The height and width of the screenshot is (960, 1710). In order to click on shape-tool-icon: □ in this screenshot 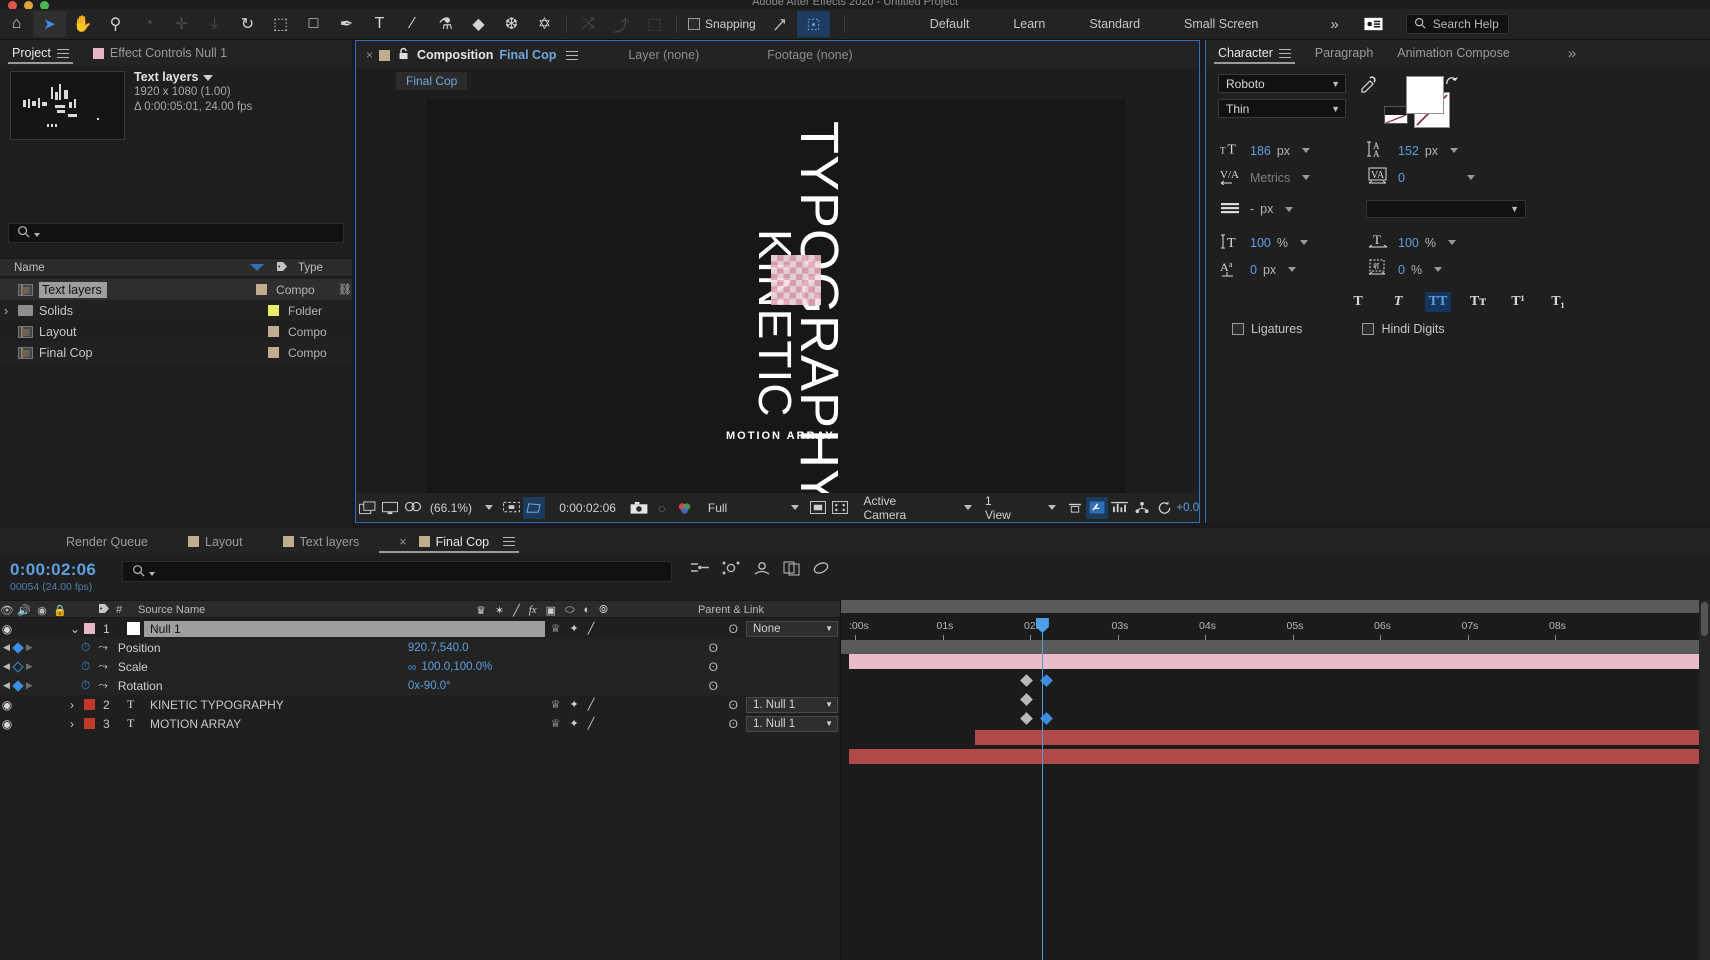, I will do `click(313, 24)`.